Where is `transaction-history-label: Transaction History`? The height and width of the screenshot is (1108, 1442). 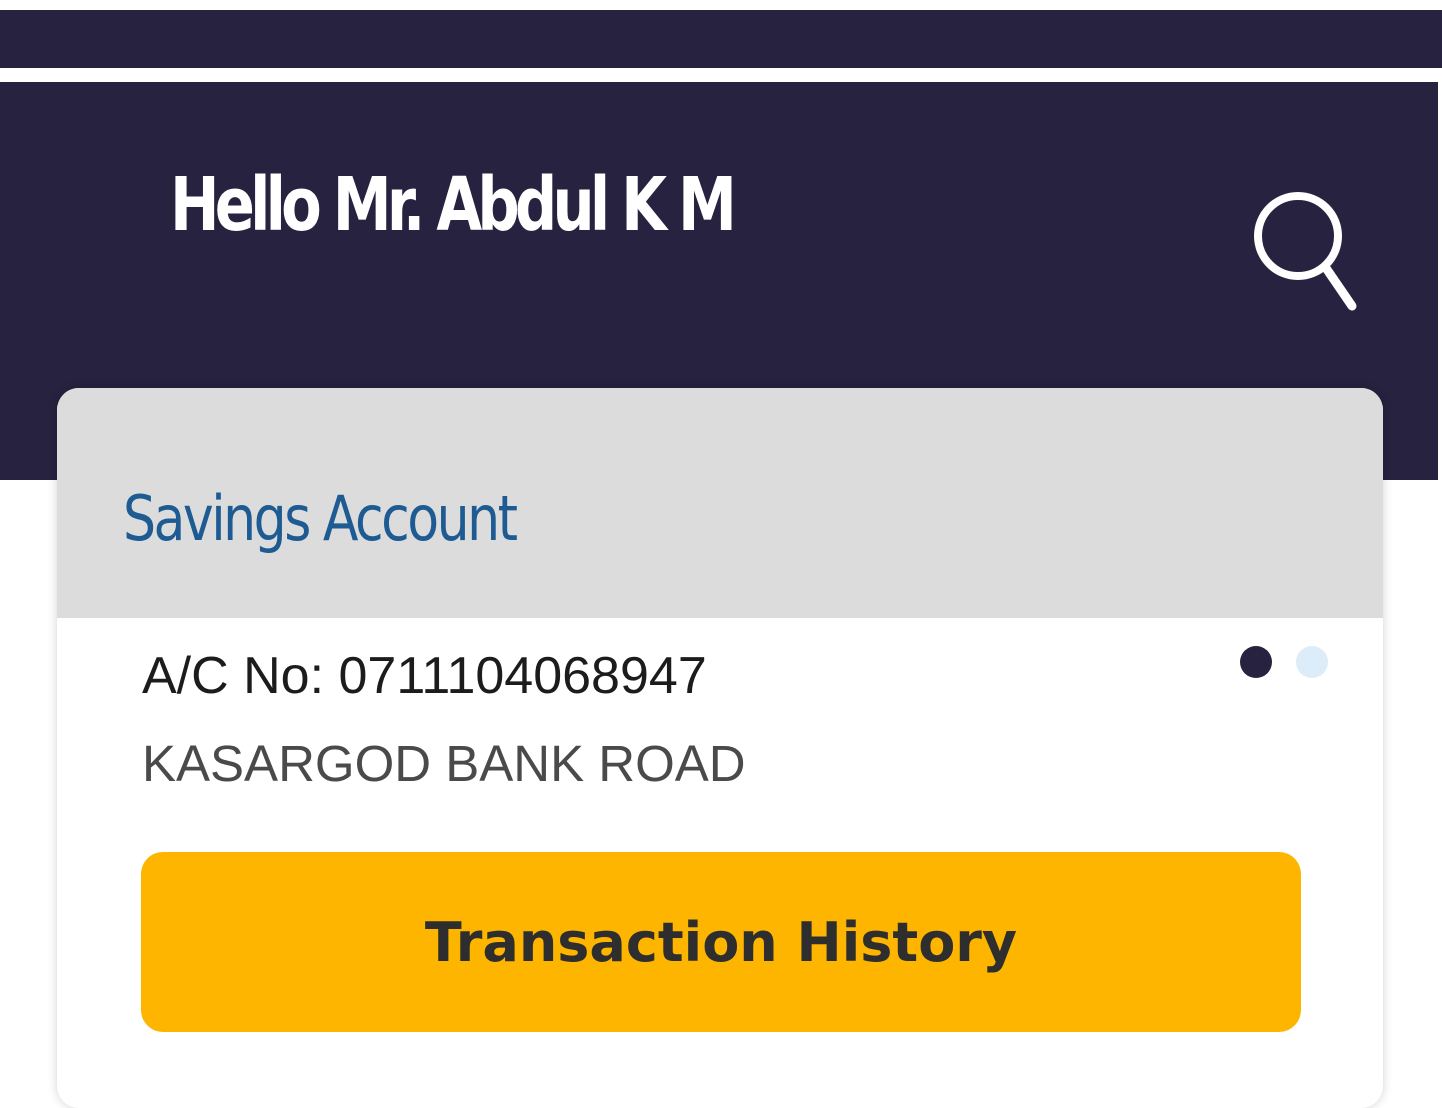
transaction-history-label: Transaction History is located at coordinates (721, 942).